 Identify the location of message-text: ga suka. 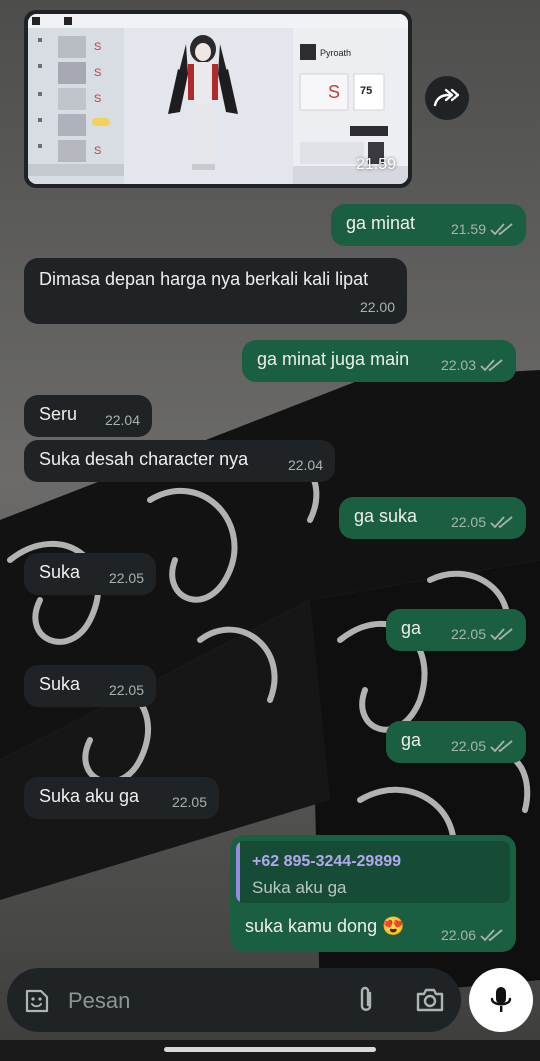
(386, 516).